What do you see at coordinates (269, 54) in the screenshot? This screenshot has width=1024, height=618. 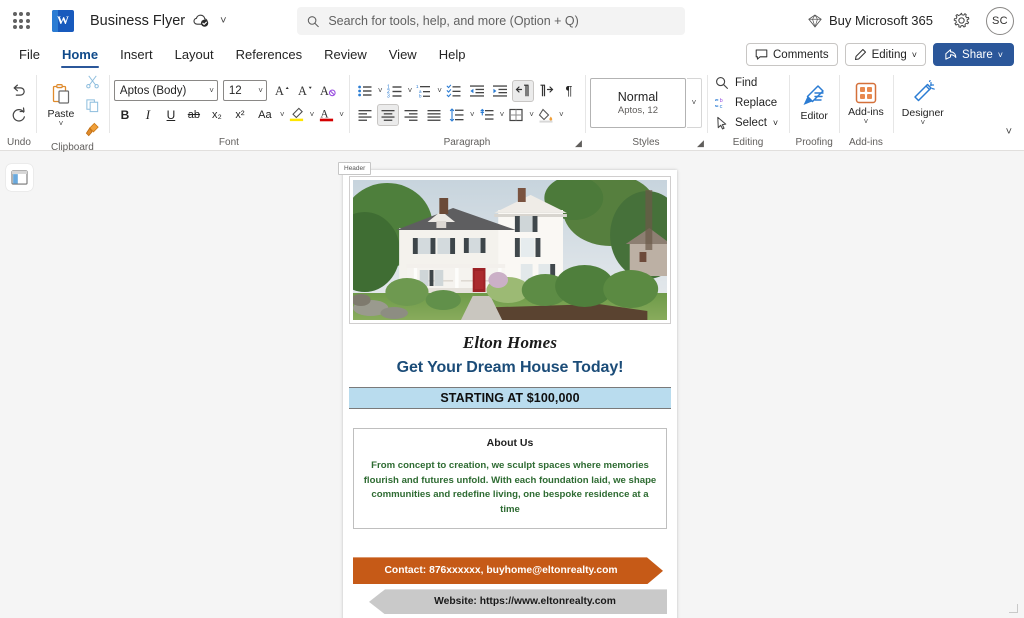 I see `tab-references: References` at bounding box center [269, 54].